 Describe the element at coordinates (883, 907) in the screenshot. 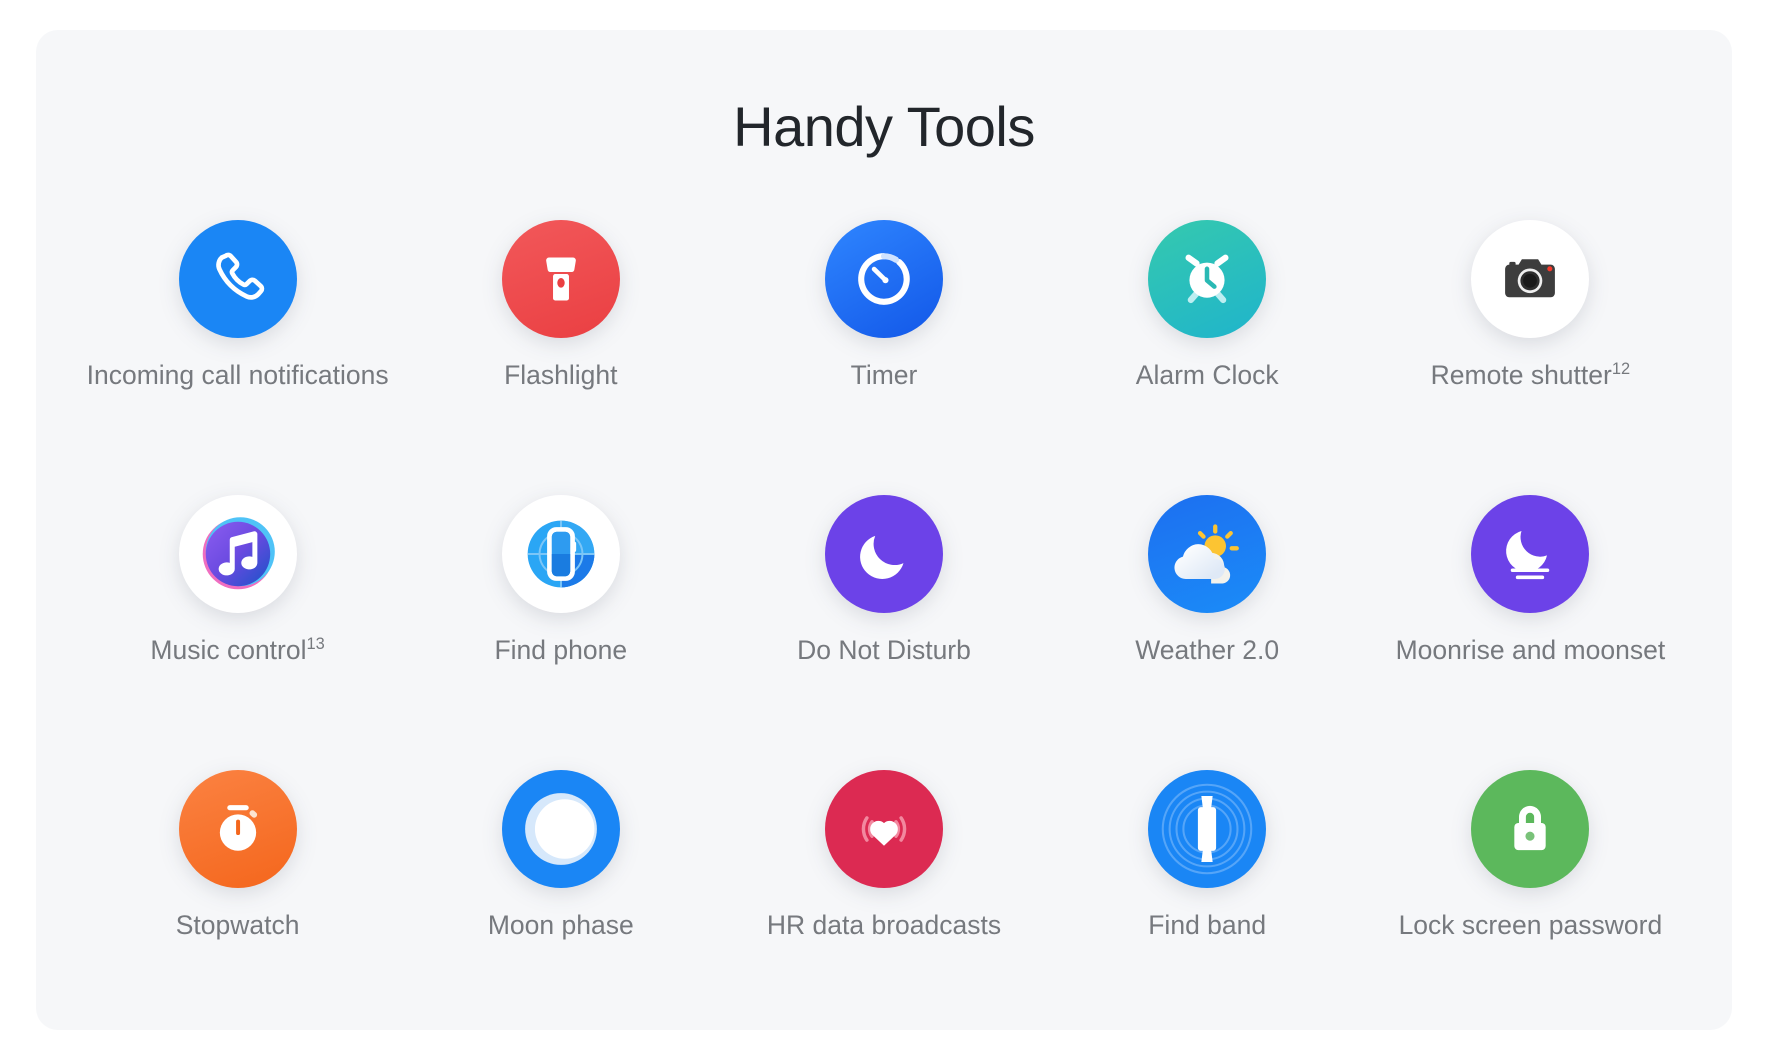

I see `tool-hr-data-broadcasts: HR data broadcasts` at that location.